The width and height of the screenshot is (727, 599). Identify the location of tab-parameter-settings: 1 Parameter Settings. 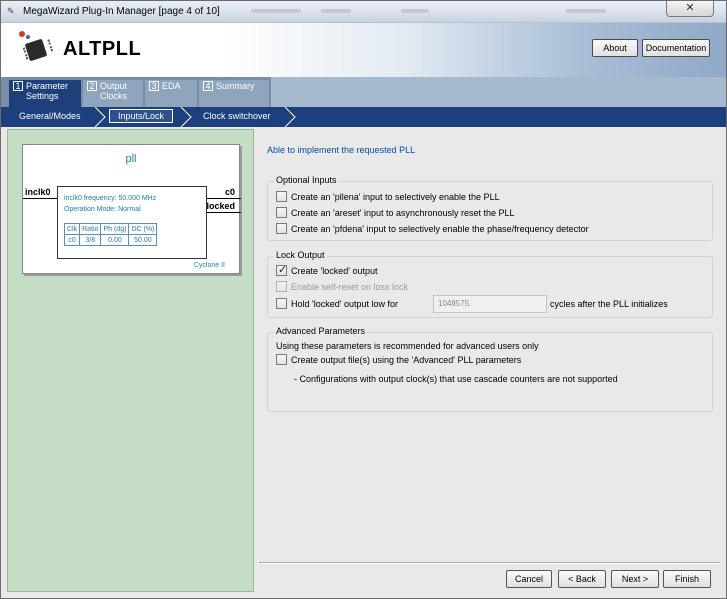
(45, 93).